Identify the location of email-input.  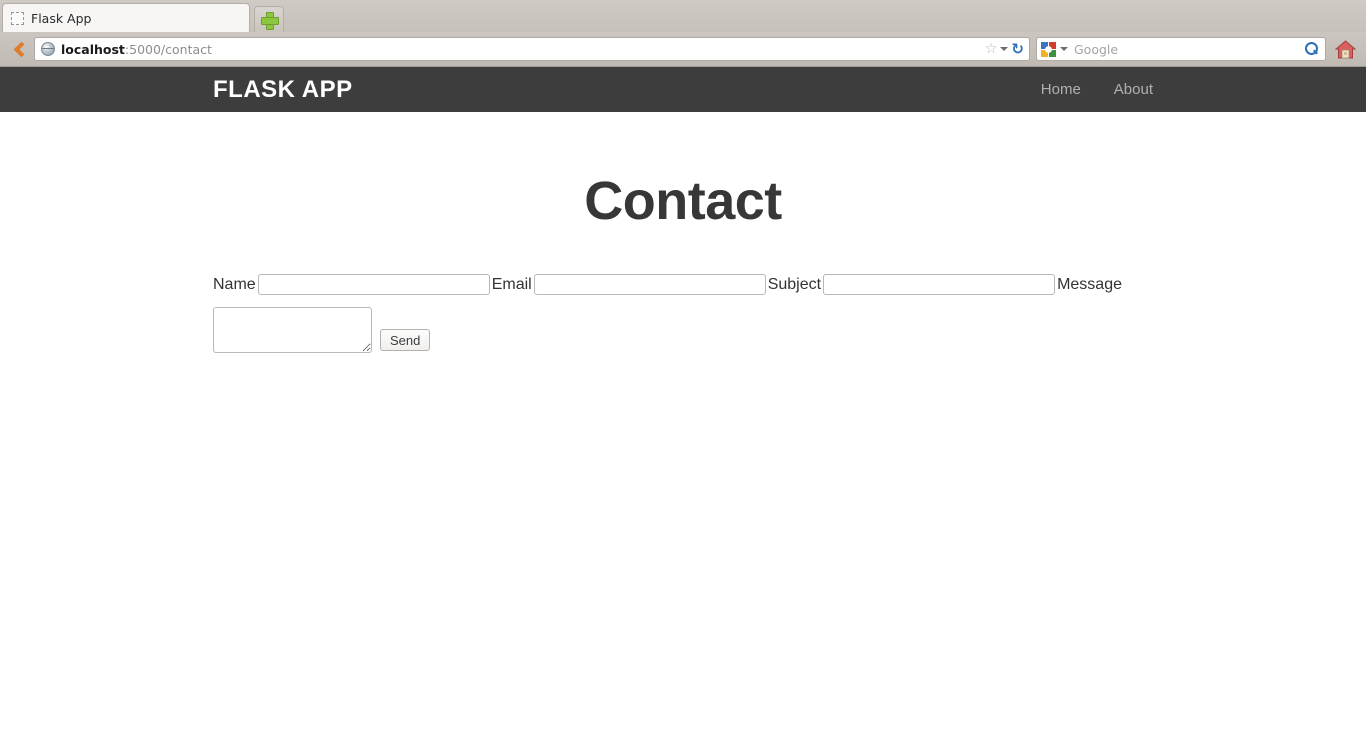
(649, 285).